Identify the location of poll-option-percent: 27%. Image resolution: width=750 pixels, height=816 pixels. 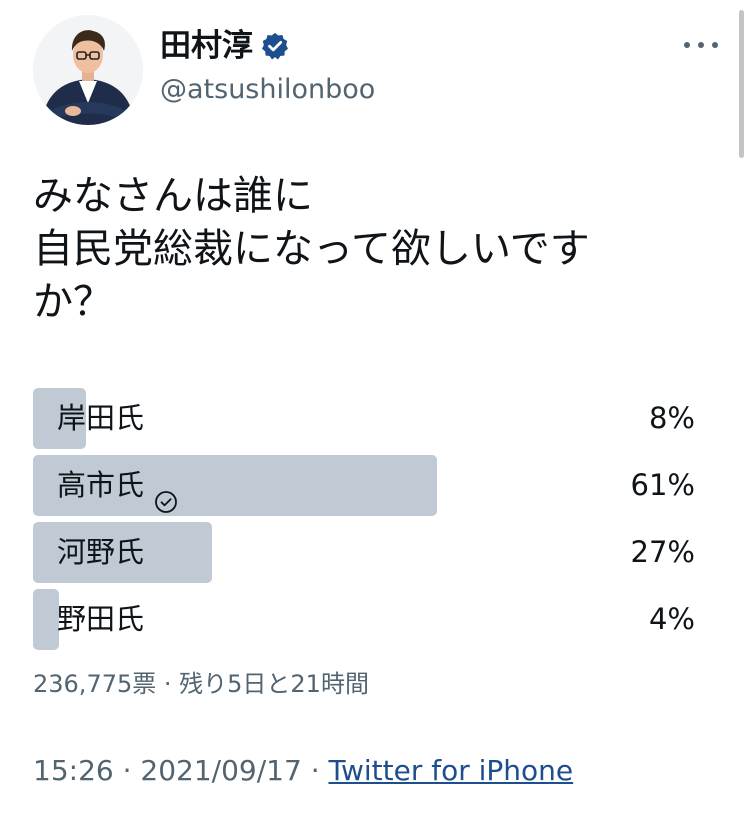
(662, 552).